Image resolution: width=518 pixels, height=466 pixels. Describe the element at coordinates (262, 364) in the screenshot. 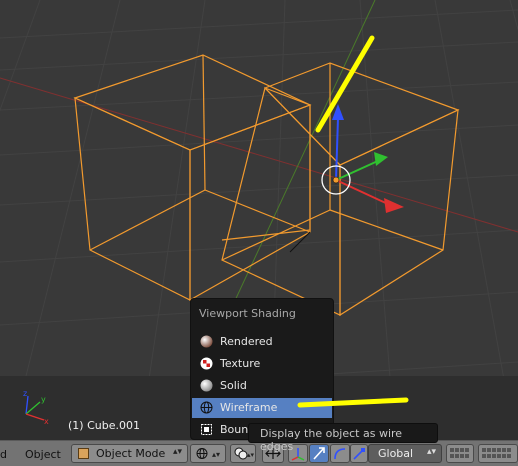

I see `menu-item-texture: Texture` at that location.